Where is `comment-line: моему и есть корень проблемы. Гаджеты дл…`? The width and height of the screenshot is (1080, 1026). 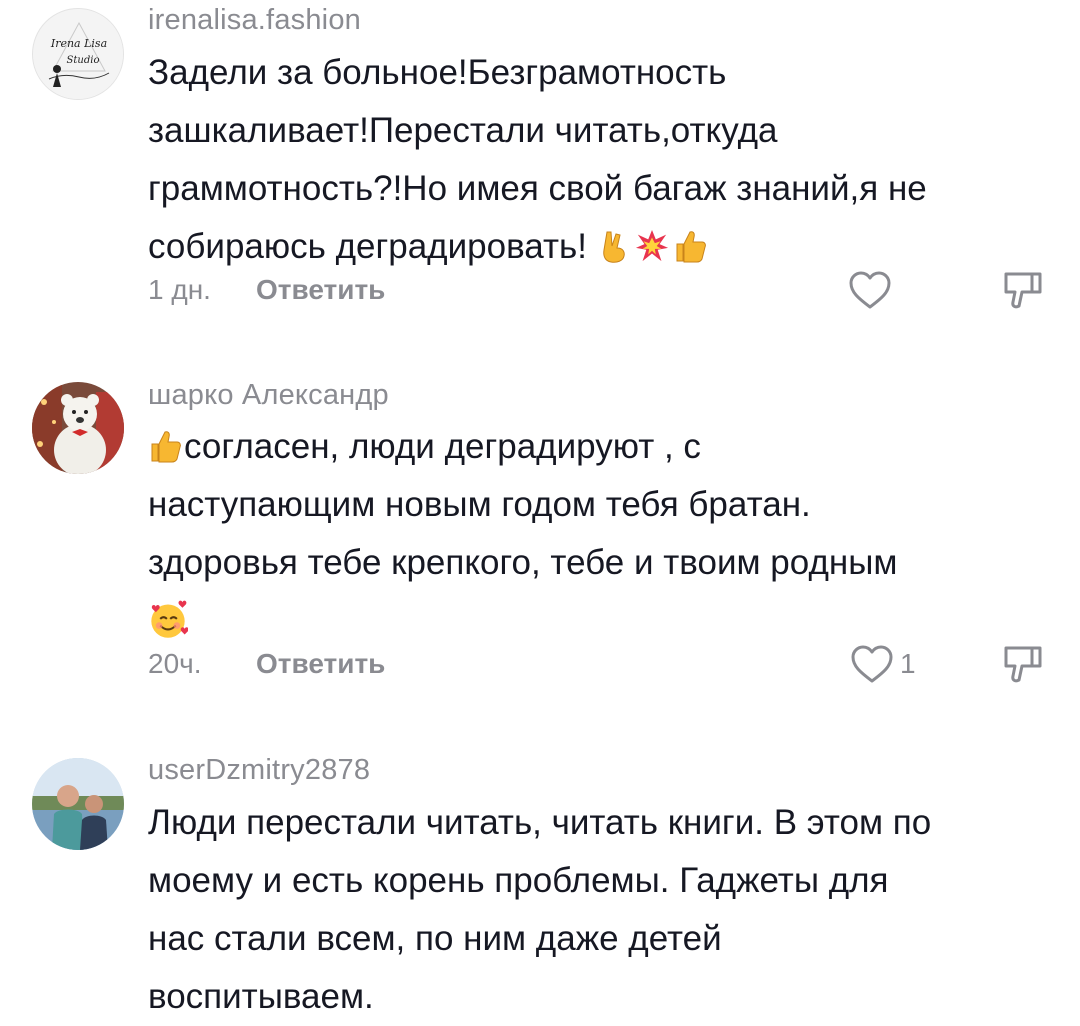 comment-line: моему и есть корень проблемы. Гаджеты дл… is located at coordinates (518, 880).